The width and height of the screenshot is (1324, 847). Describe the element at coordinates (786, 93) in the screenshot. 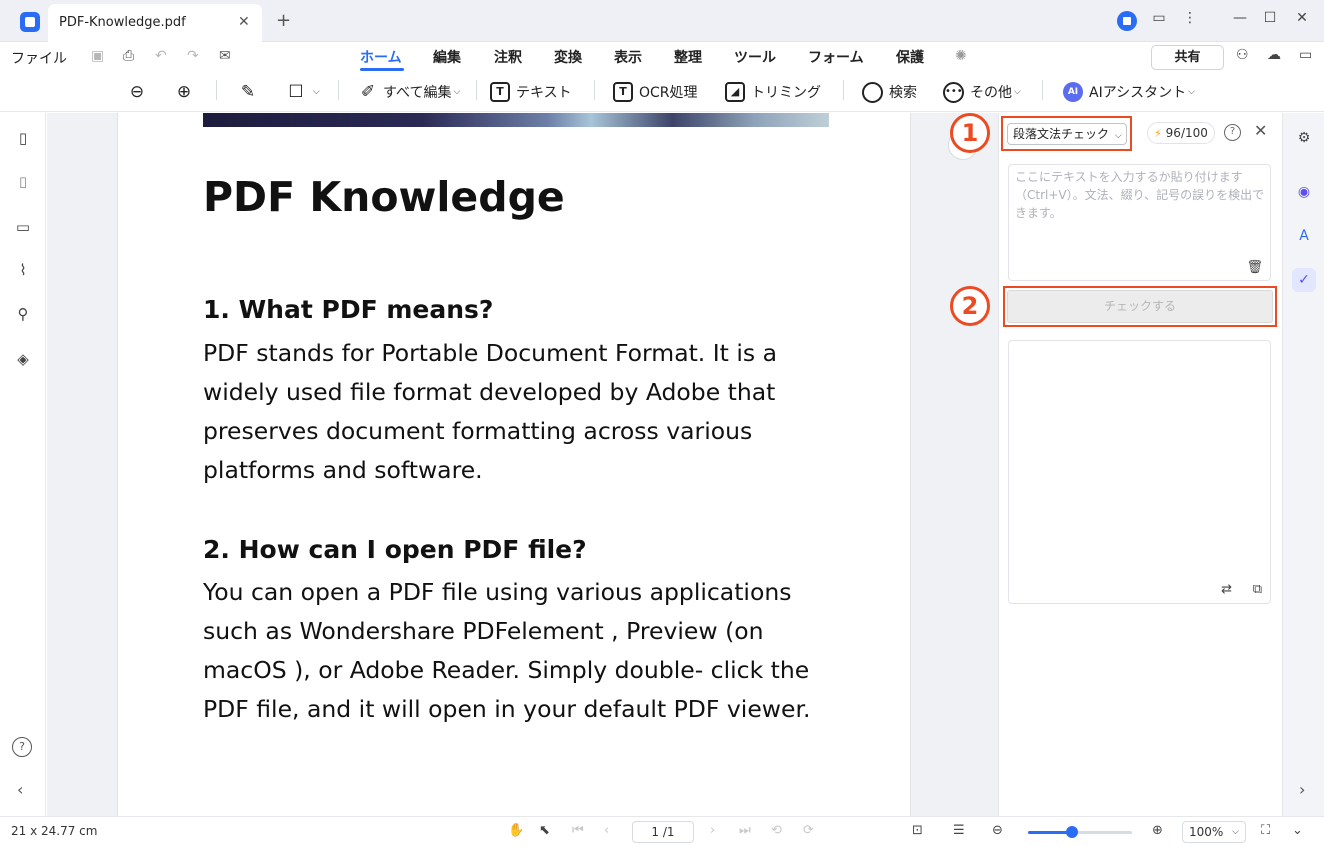

I see `crop-label: トリミング` at that location.